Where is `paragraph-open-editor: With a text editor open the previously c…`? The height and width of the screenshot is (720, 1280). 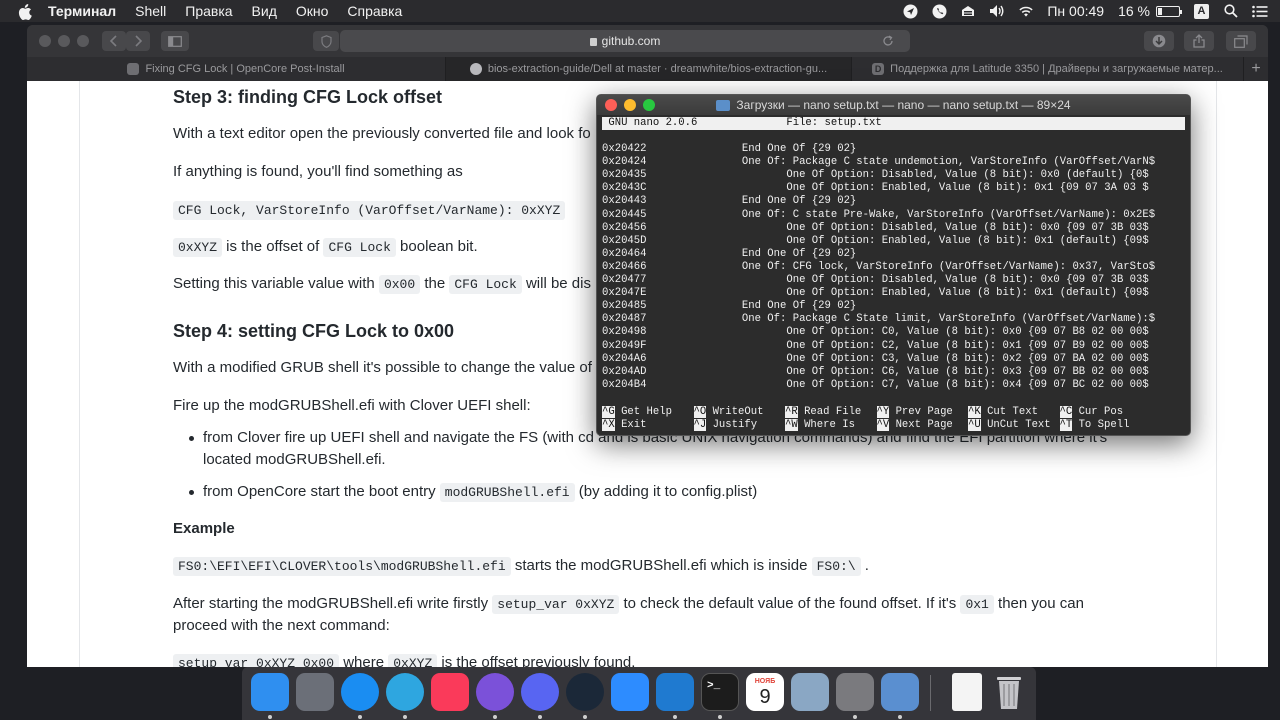
paragraph-open-editor: With a text editor open the previously c… is located at coordinates (382, 133).